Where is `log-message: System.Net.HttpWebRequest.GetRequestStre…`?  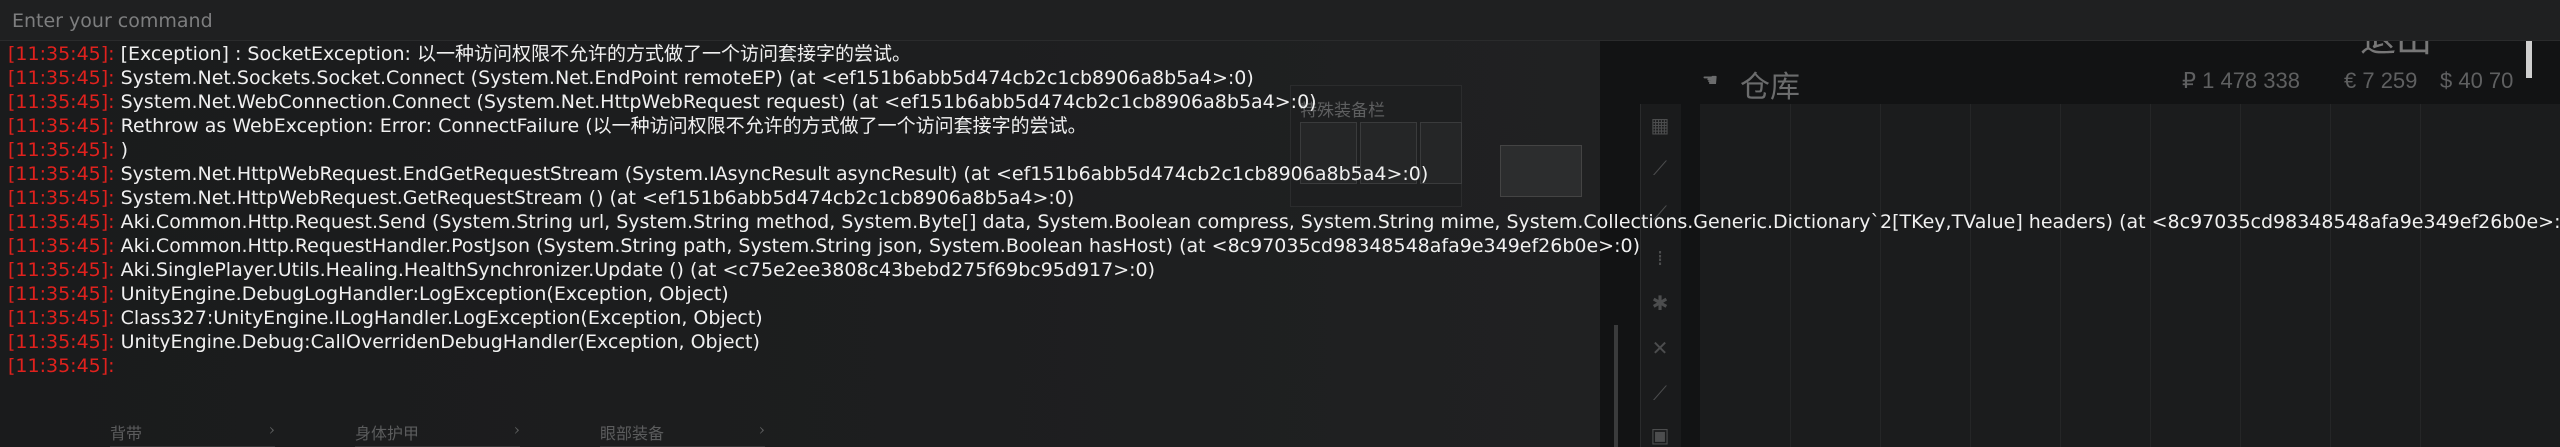
log-message: System.Net.HttpWebRequest.GetRequestStre… is located at coordinates (597, 198).